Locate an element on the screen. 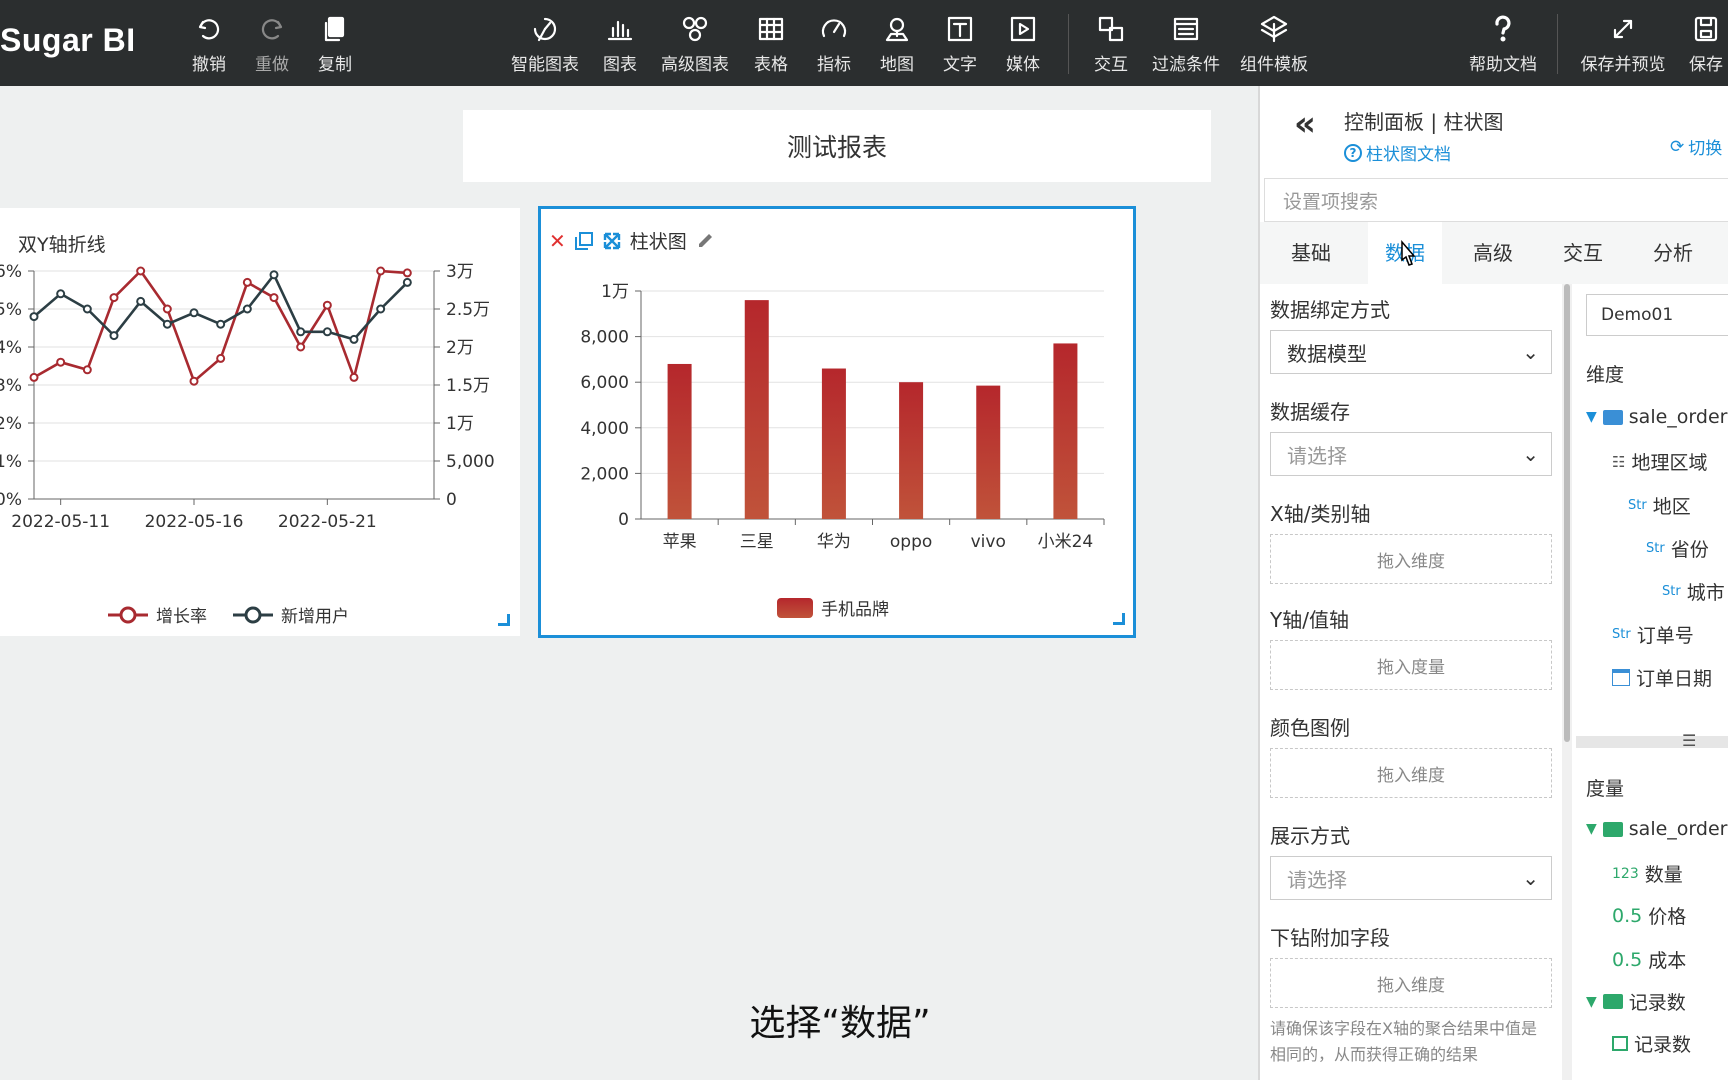  dimension-folder: ▼ sale_order is located at coordinates (1656, 417).